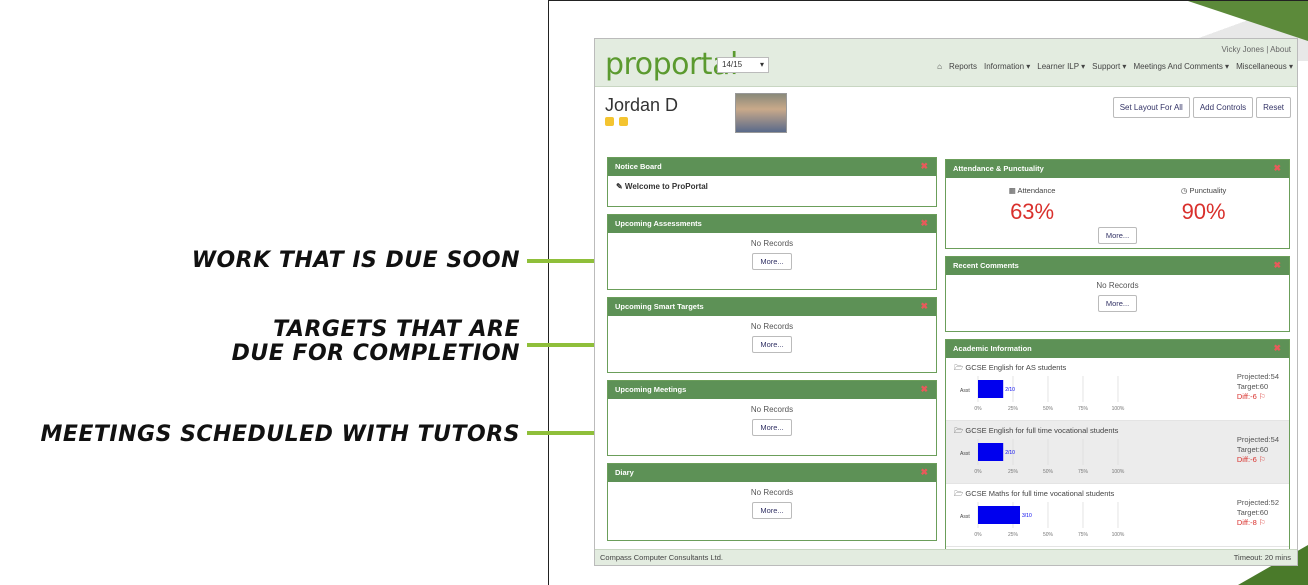 This screenshot has width=1308, height=585. Describe the element at coordinates (1251, 459) in the screenshot. I see `course-diff: Diff:-6 ⚐` at that location.